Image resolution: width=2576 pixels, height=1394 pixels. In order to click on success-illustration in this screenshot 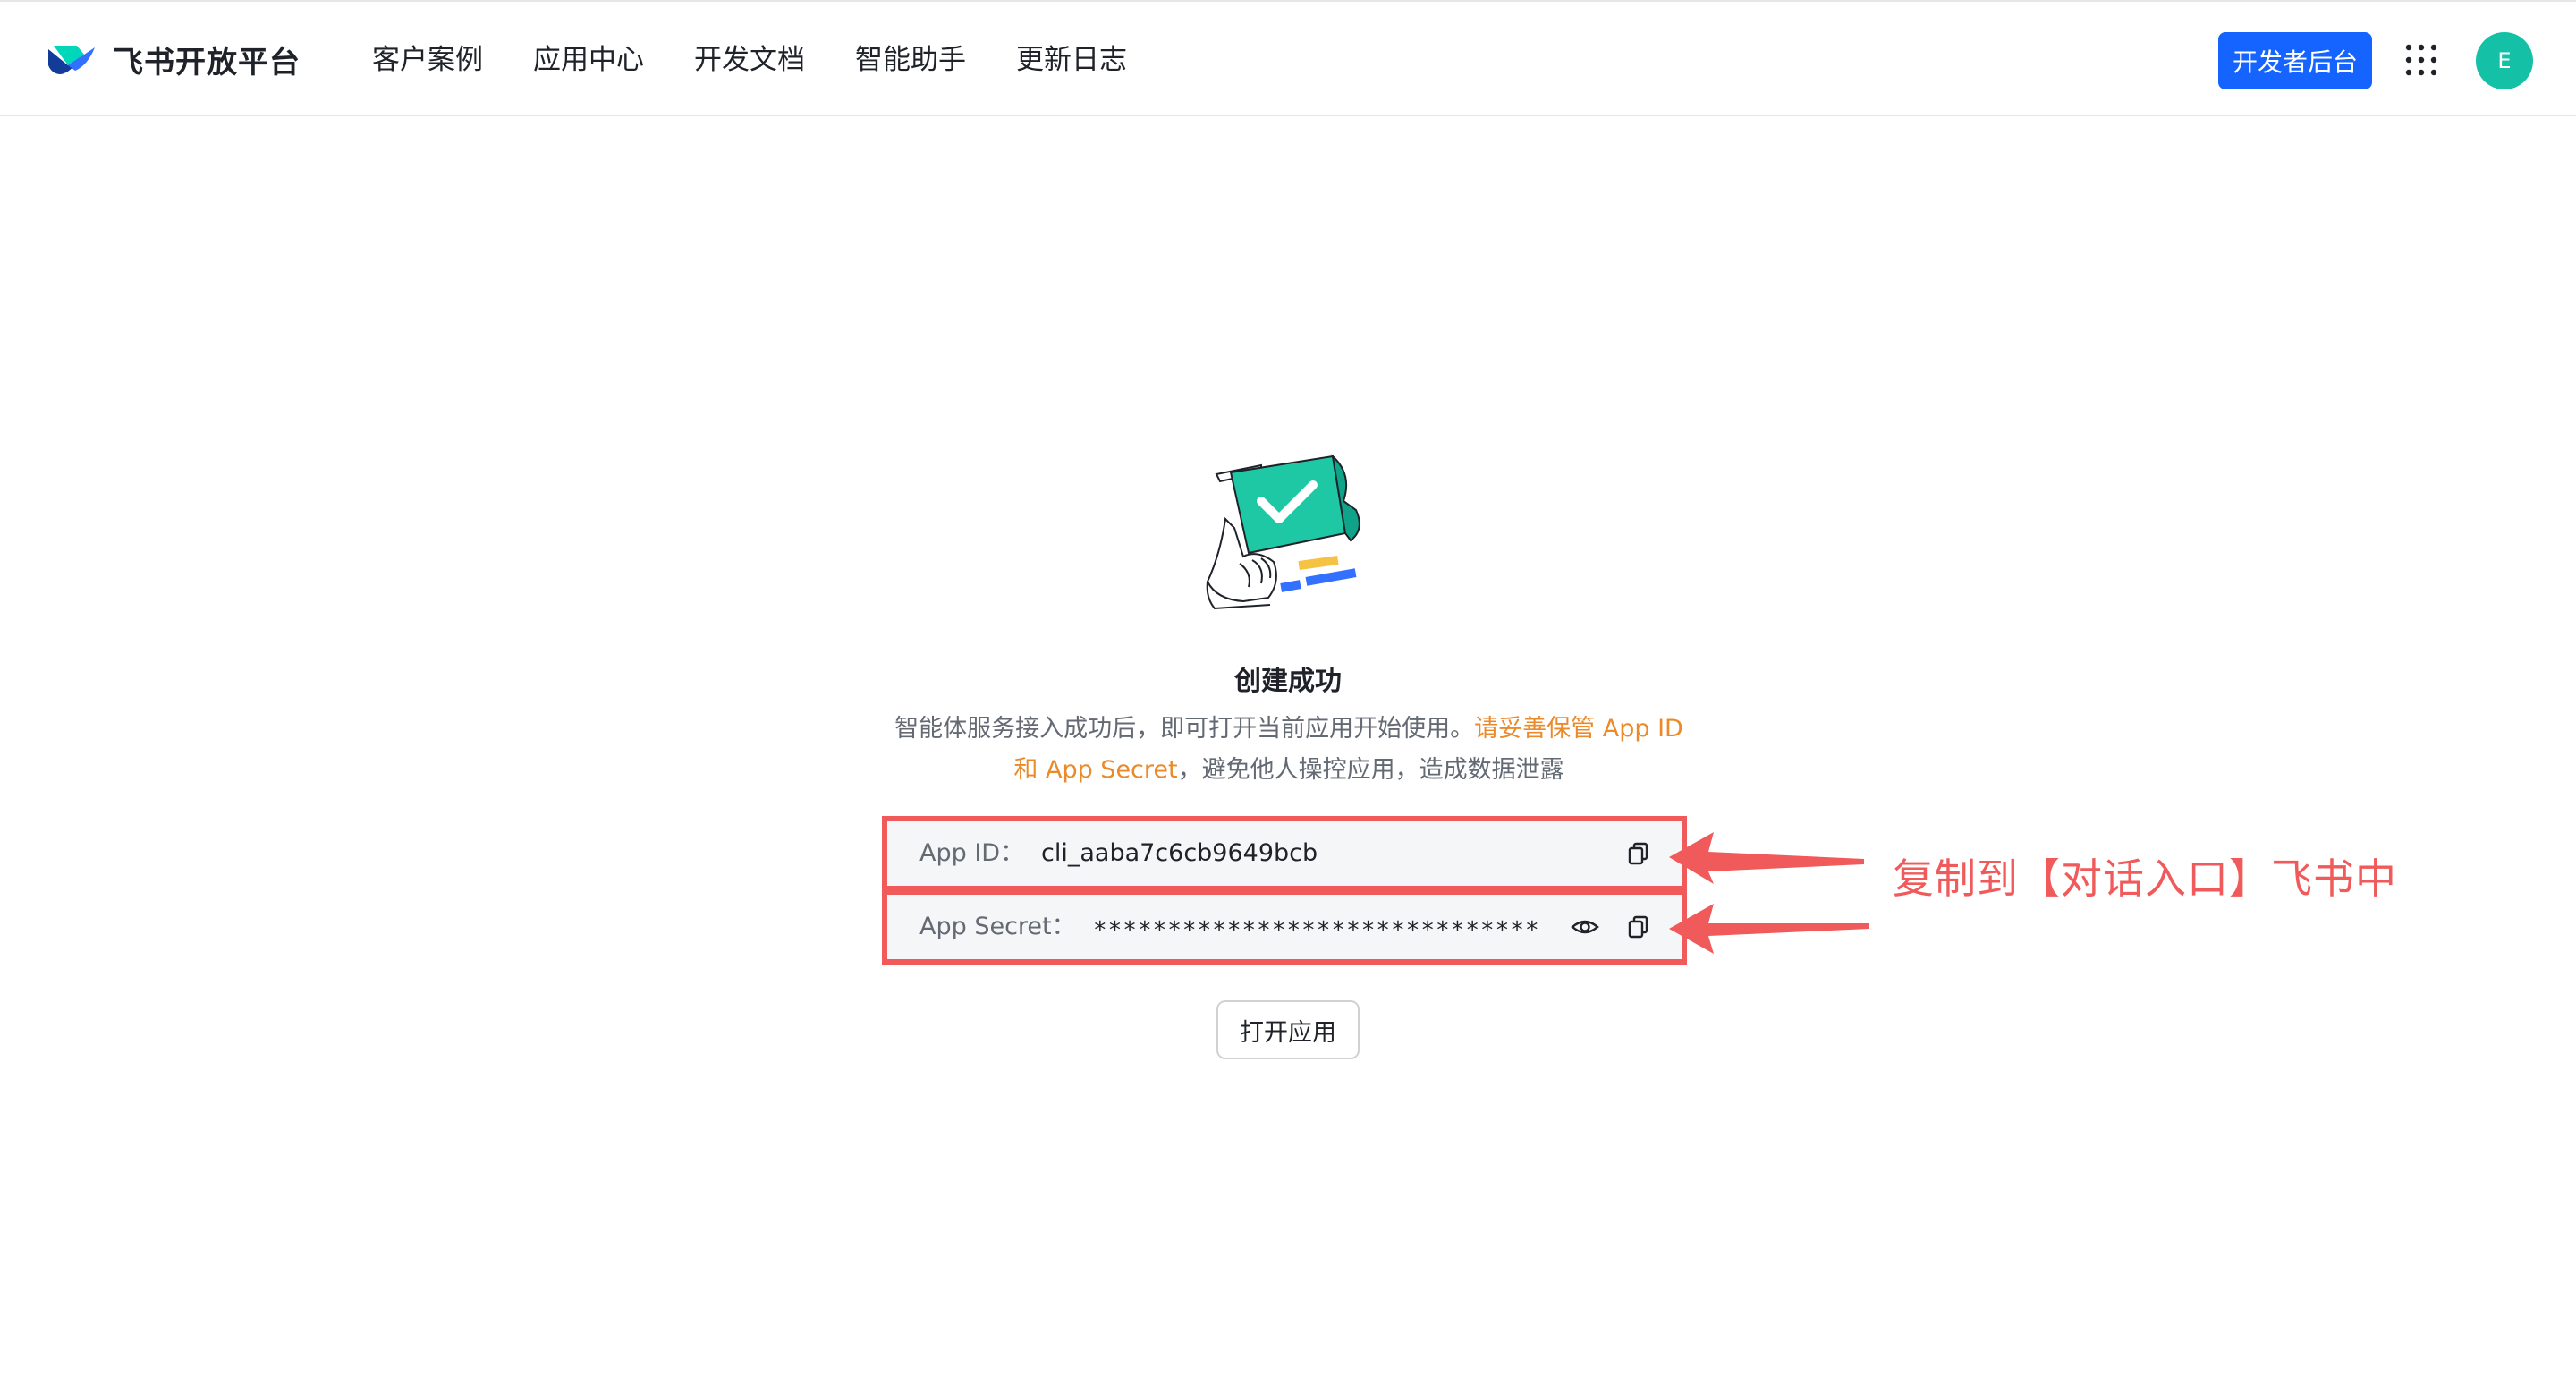, I will do `click(1283, 532)`.